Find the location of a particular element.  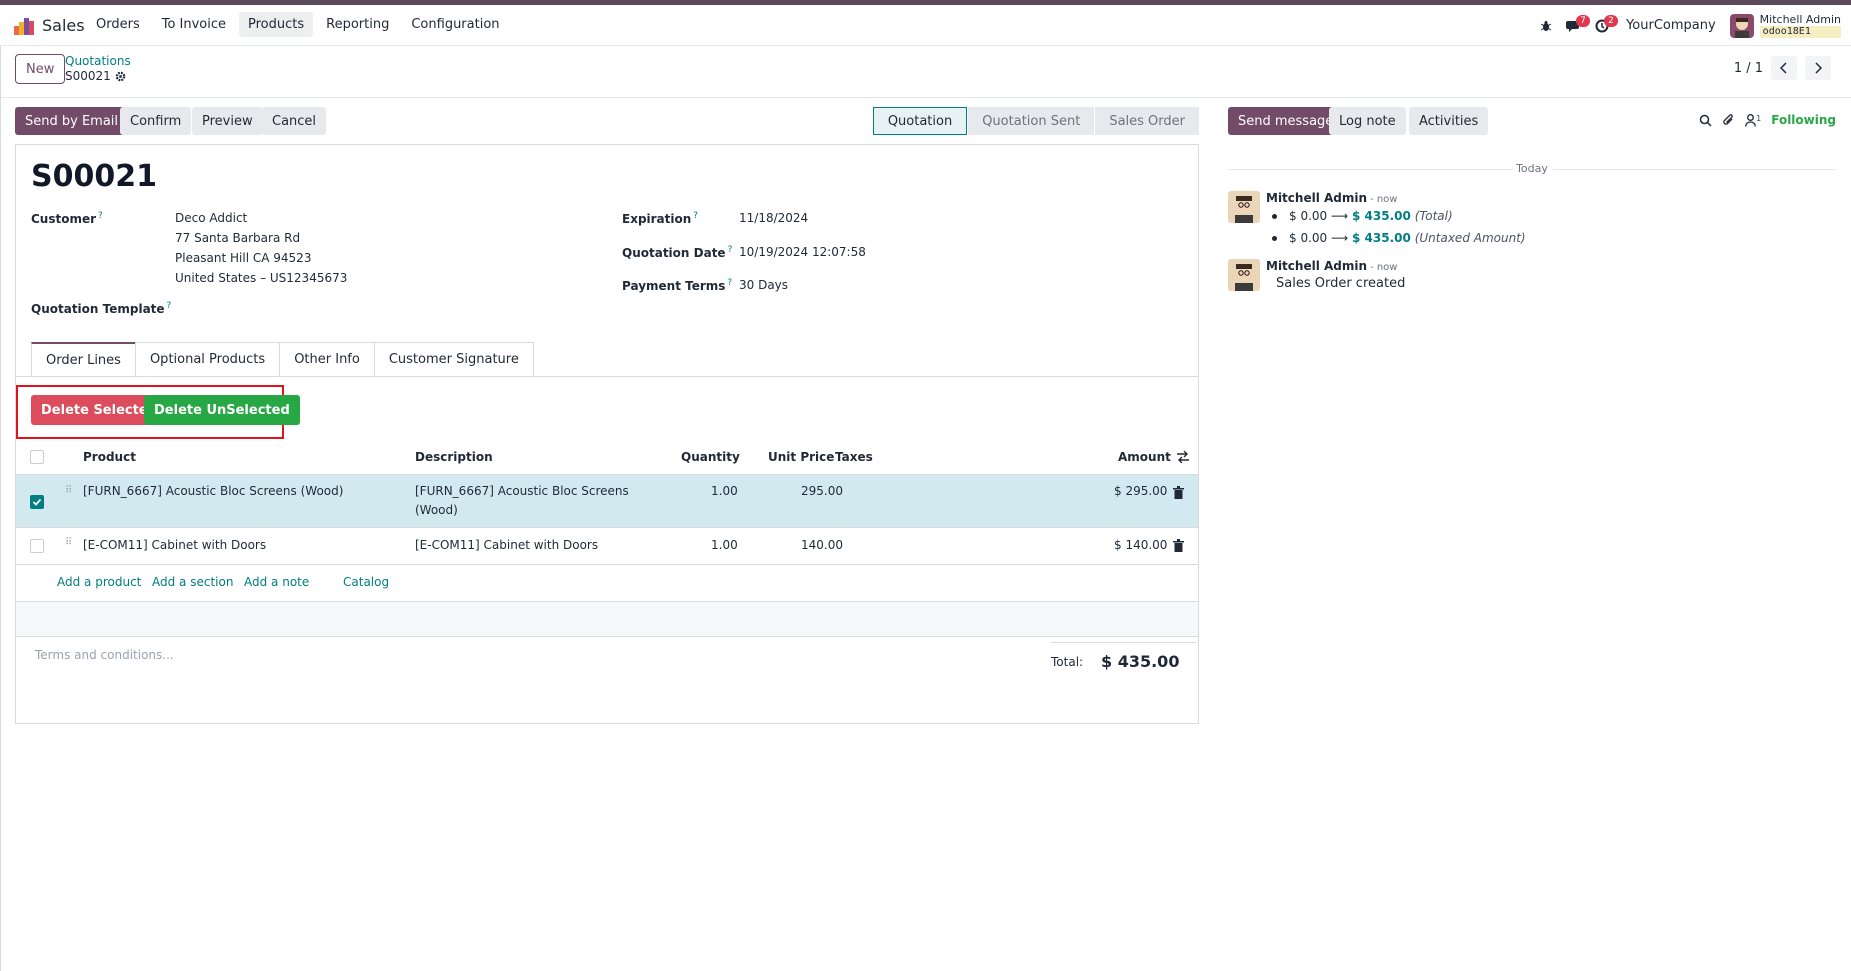

menu-reporting: Reporting is located at coordinates (357, 24).